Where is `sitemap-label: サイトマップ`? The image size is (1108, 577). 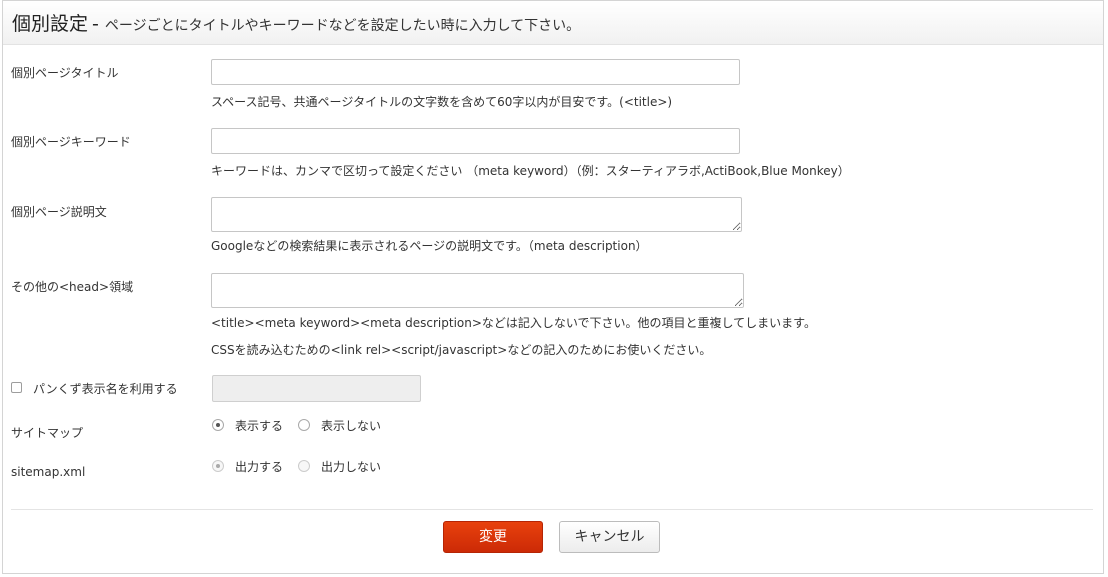
sitemap-label: サイトマップ is located at coordinates (47, 433).